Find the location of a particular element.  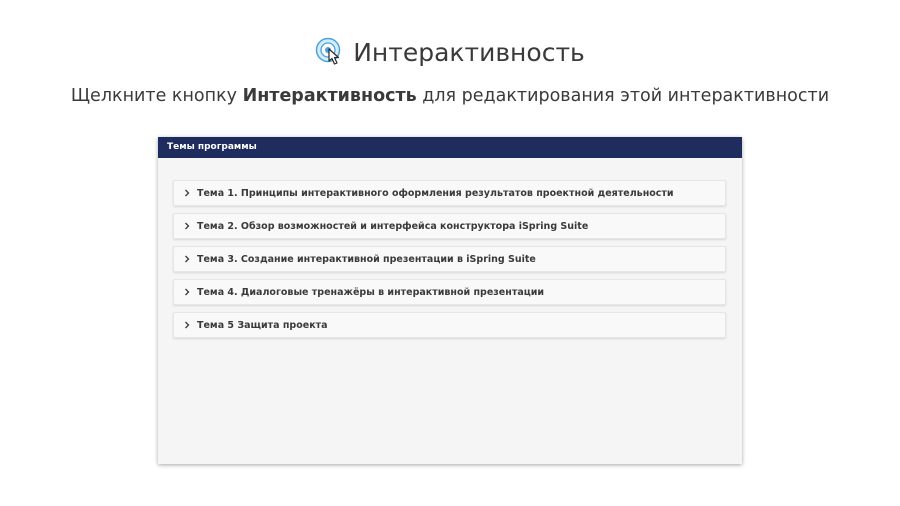

instruction-text-bold: Интерактивность is located at coordinates (329, 96).